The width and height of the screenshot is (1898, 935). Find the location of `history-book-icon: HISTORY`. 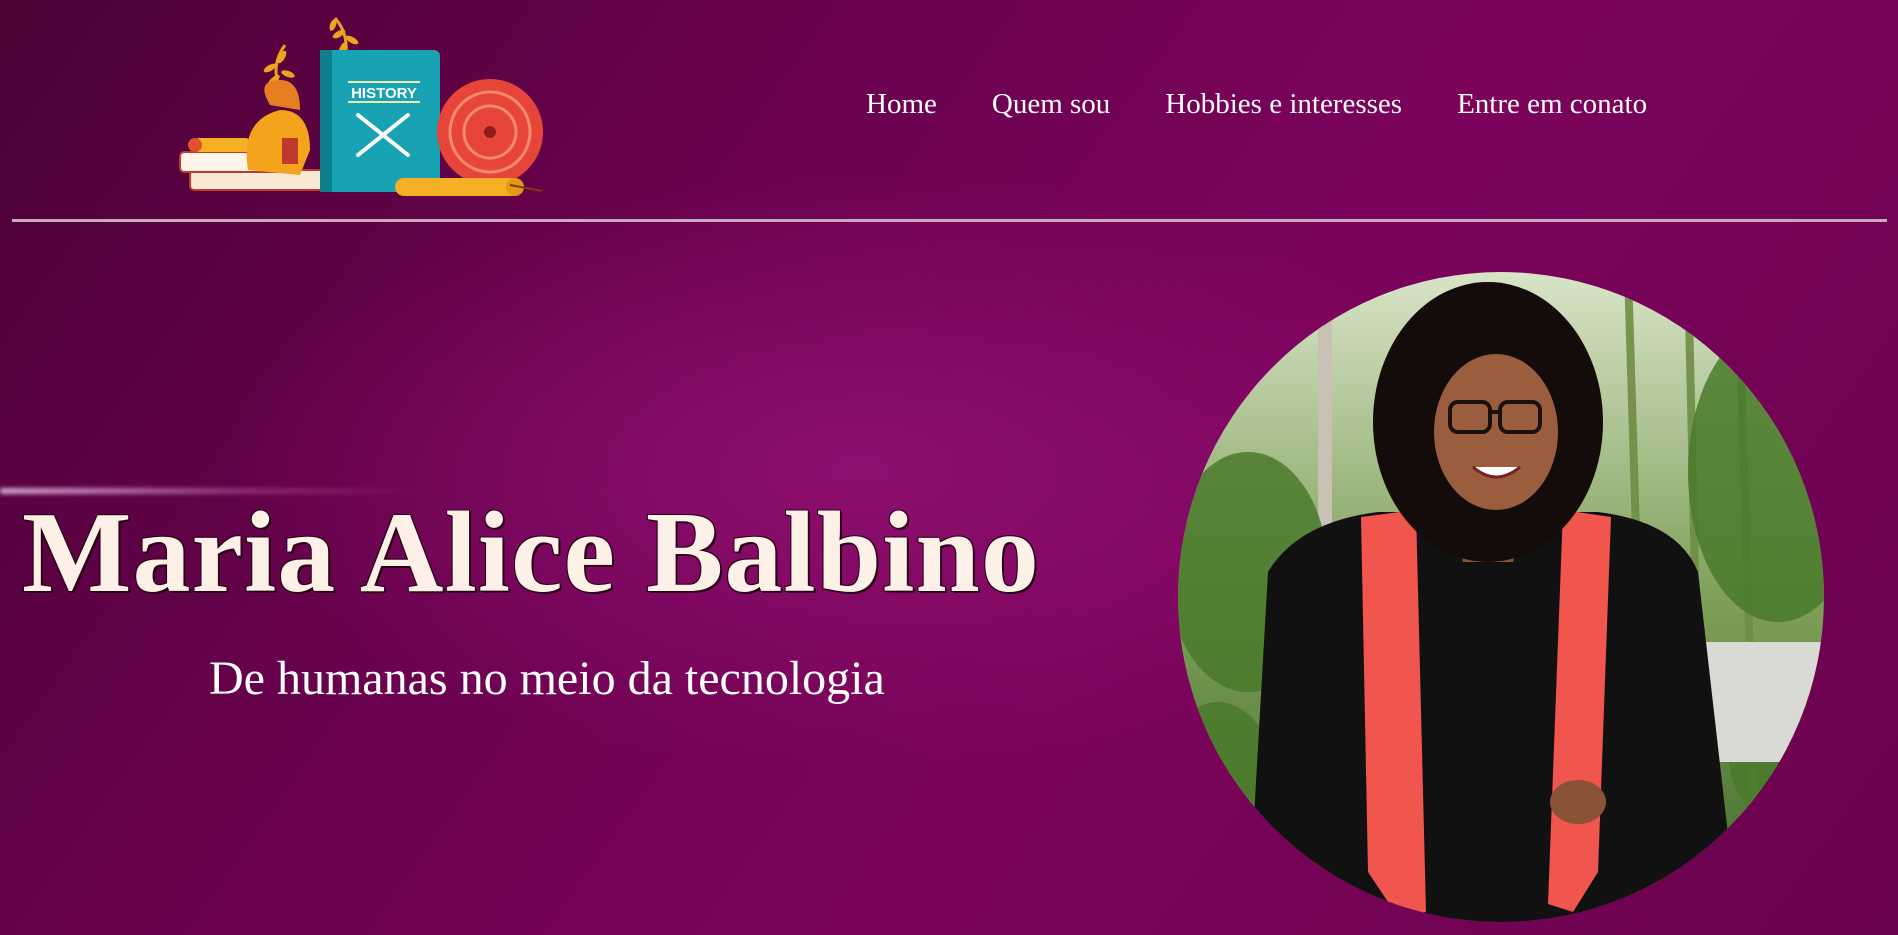

history-book-icon: HISTORY is located at coordinates (380, 121).